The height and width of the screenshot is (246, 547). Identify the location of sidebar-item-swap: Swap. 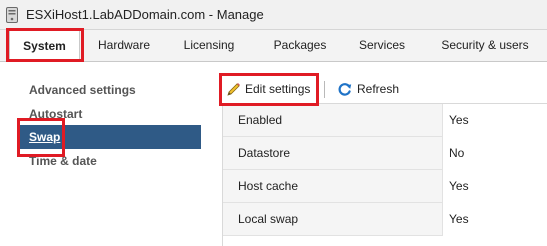
(110, 137).